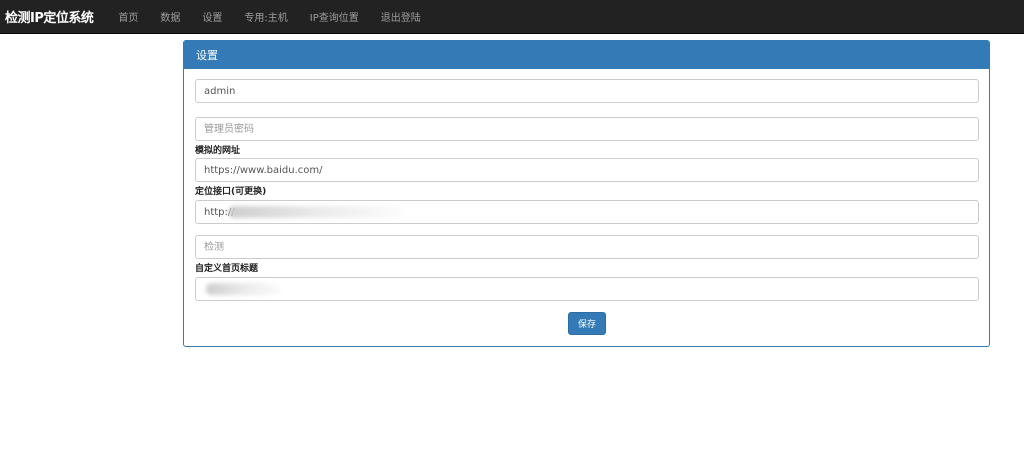 This screenshot has height=450, width=1024. Describe the element at coordinates (53, 16) in the screenshot. I see `brand-title: 检测IP定位系统` at that location.